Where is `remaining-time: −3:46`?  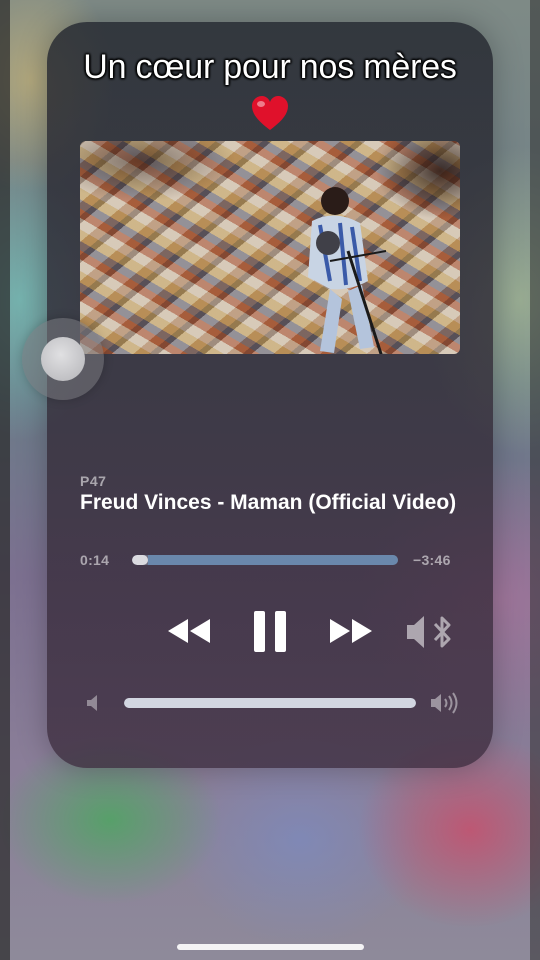
remaining-time: −3:46 is located at coordinates (432, 560).